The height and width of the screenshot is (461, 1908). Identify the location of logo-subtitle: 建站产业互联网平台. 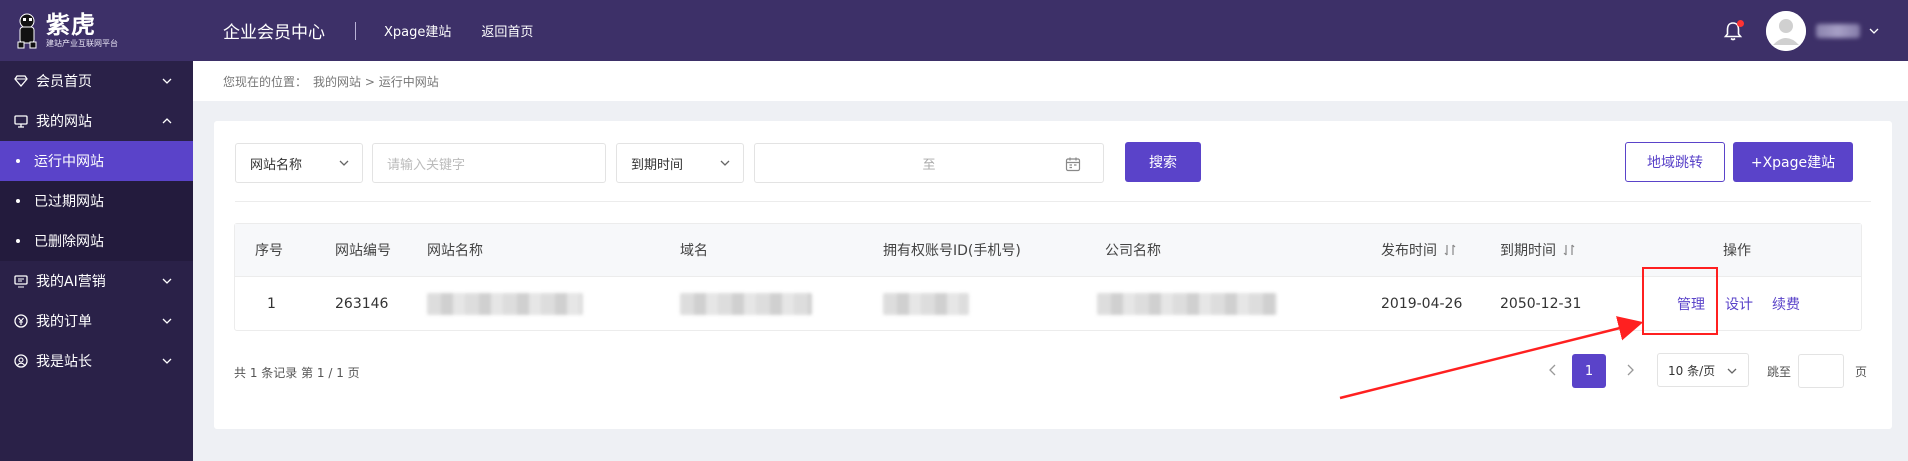
(82, 43).